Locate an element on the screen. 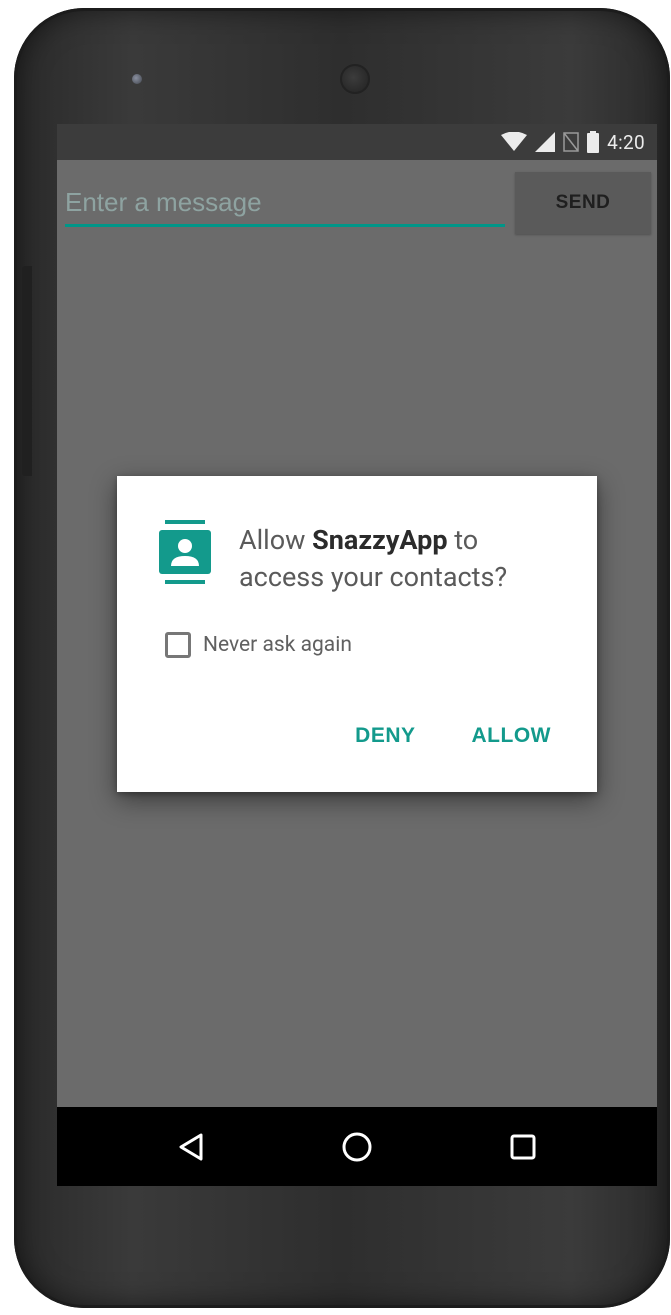  title-prefix: Allow is located at coordinates (276, 540).